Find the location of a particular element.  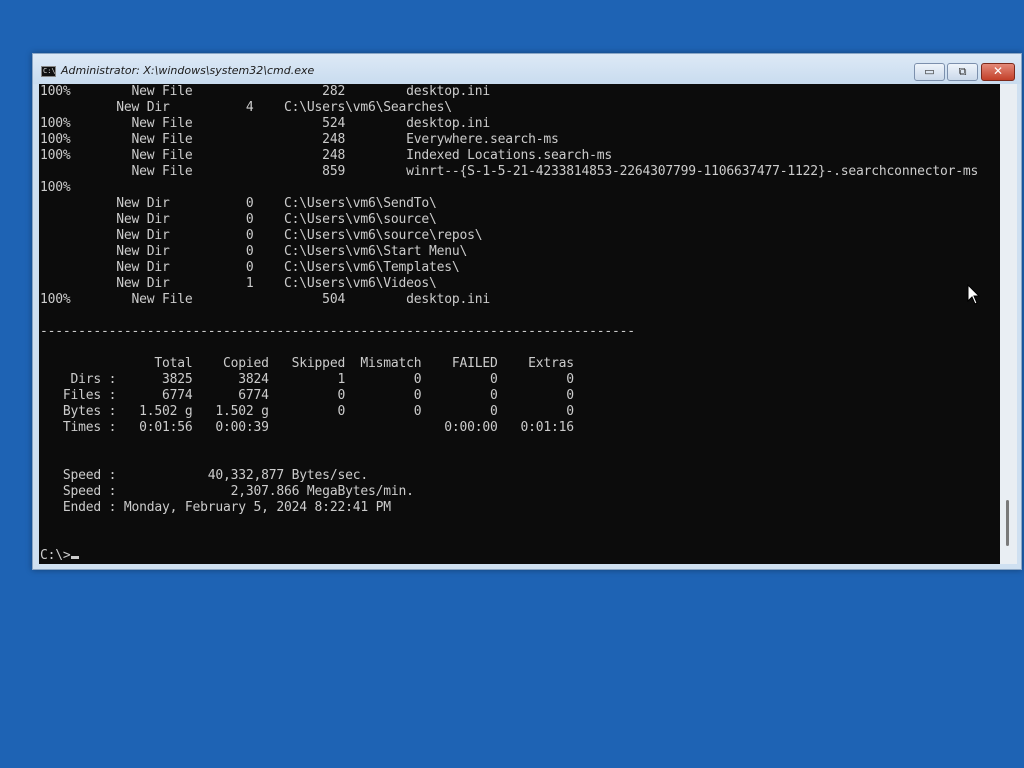

console-line: New Dir 0 C:\Users\vm6\source\repos\ is located at coordinates (261, 235).